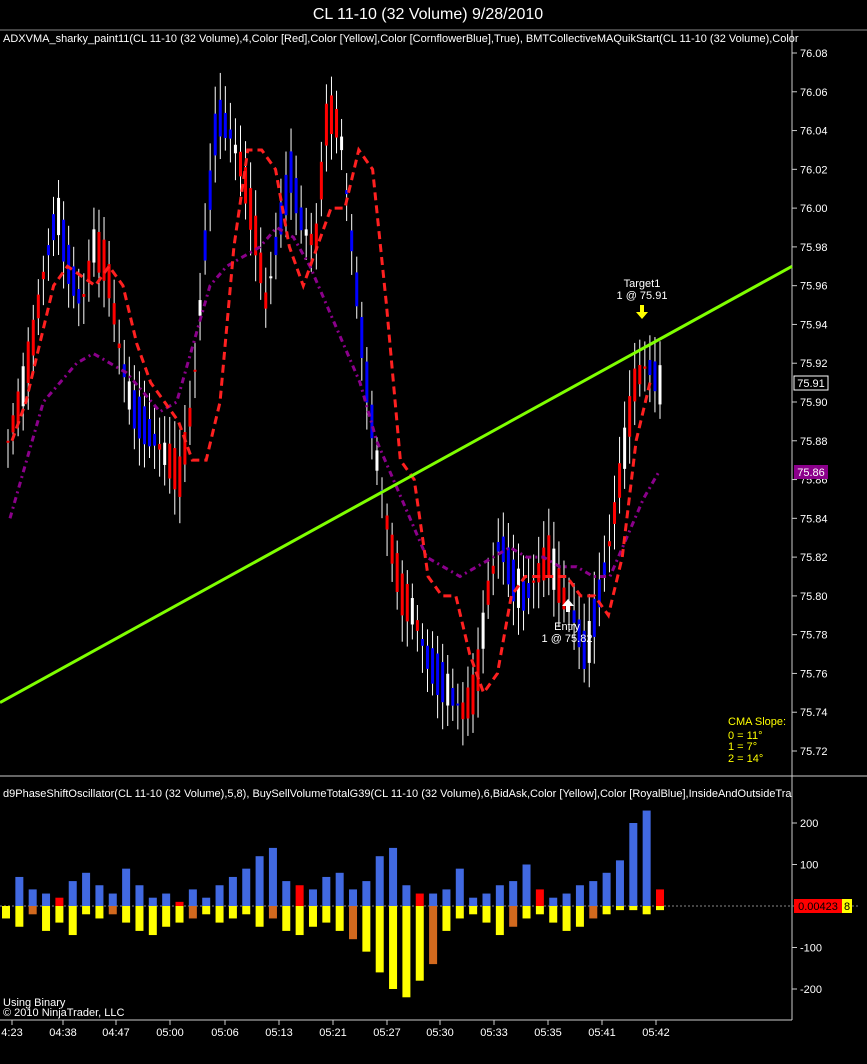 The width and height of the screenshot is (867, 1064). I want to click on target-detail: 1 @ 75.91, so click(642, 296).